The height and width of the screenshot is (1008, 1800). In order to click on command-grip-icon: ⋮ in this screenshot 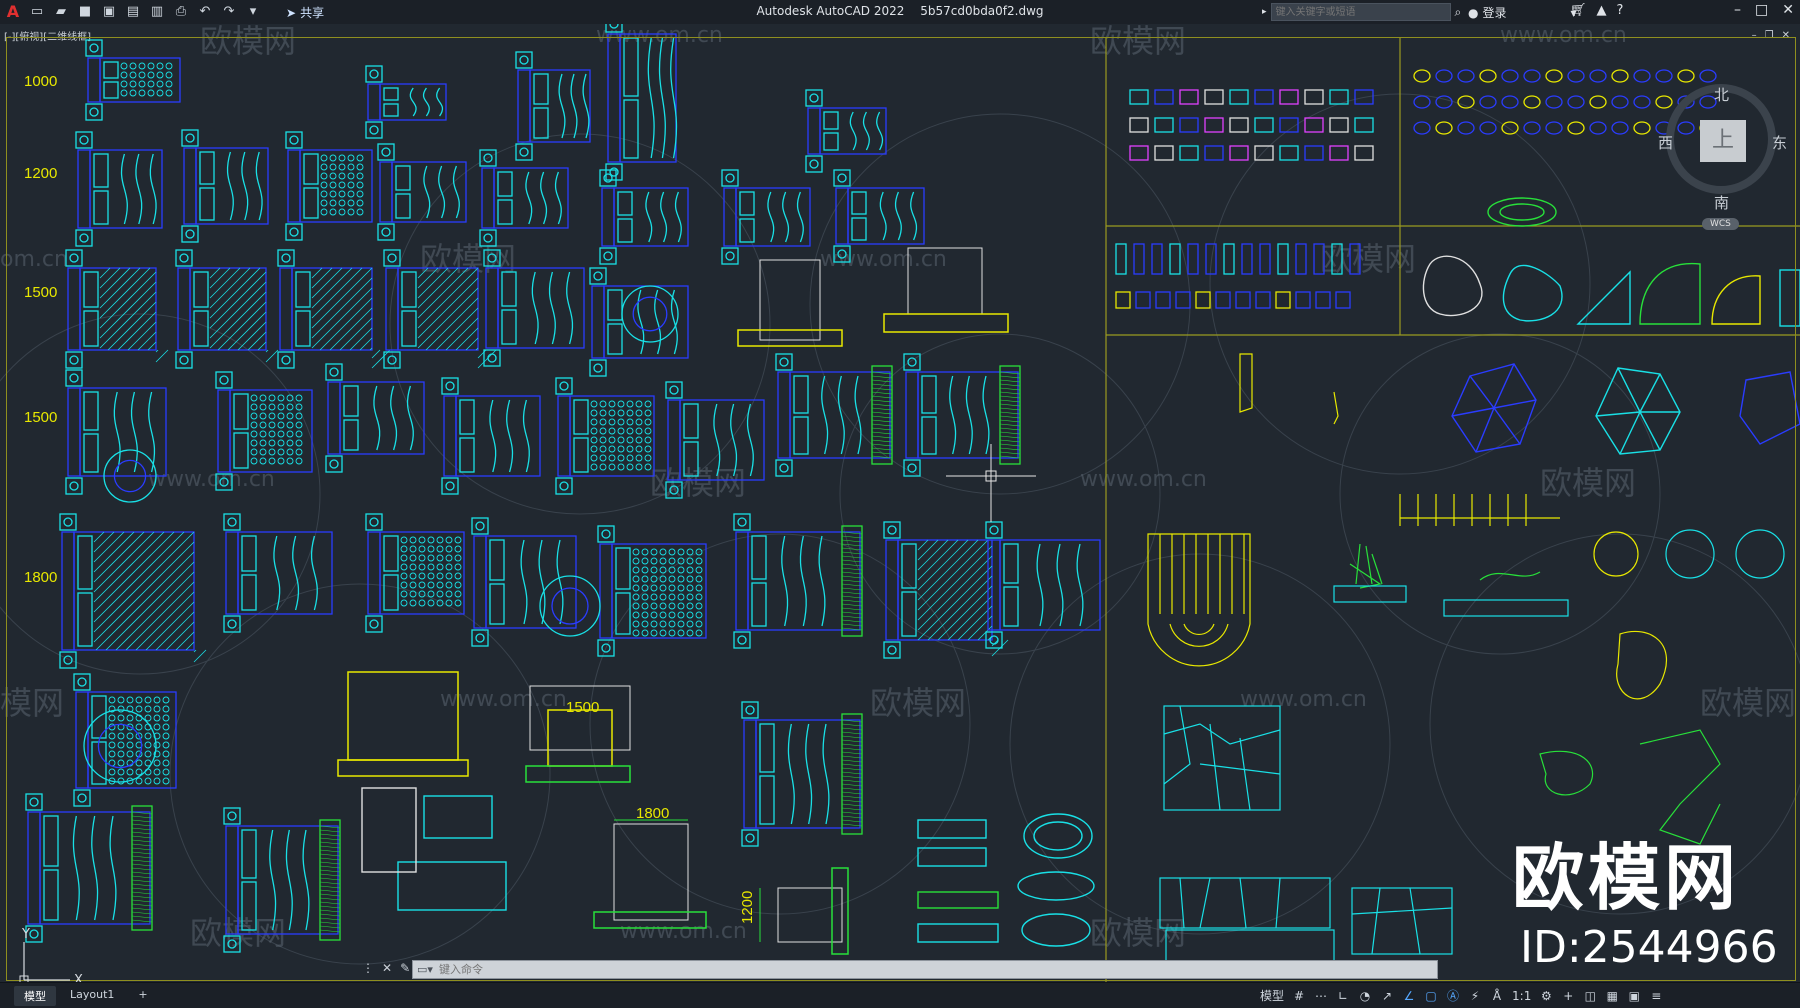, I will do `click(368, 968)`.